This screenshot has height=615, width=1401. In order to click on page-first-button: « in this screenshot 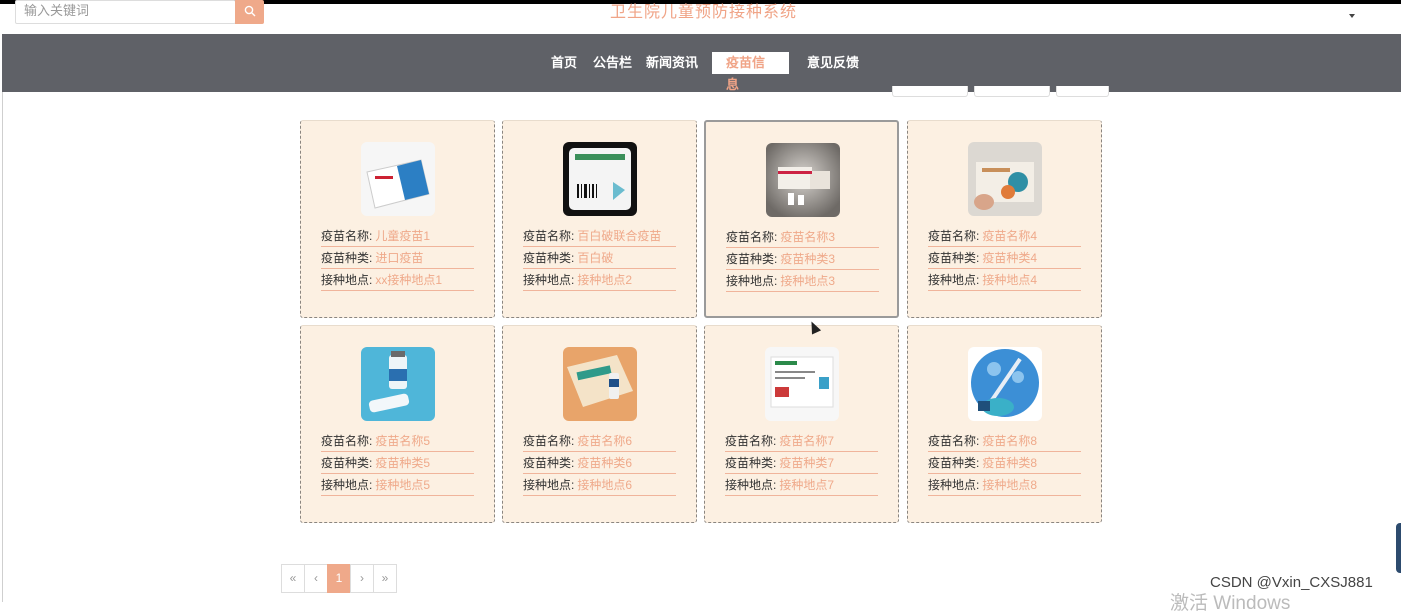, I will do `click(293, 578)`.